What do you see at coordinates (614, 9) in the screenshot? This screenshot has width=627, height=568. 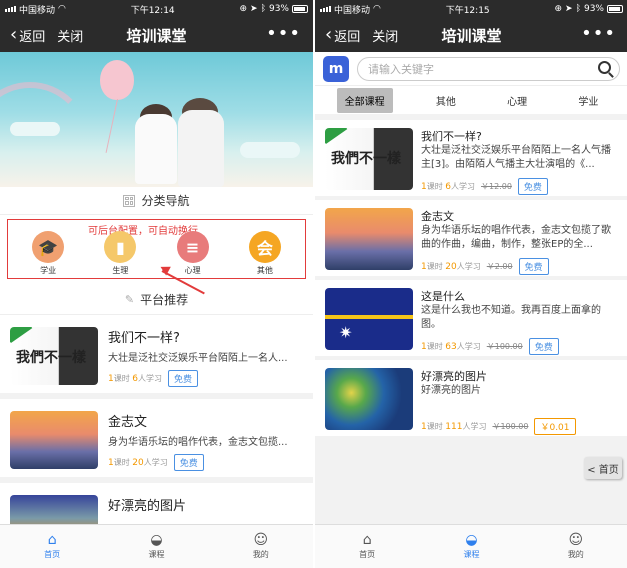 I see `battery-icon` at bounding box center [614, 9].